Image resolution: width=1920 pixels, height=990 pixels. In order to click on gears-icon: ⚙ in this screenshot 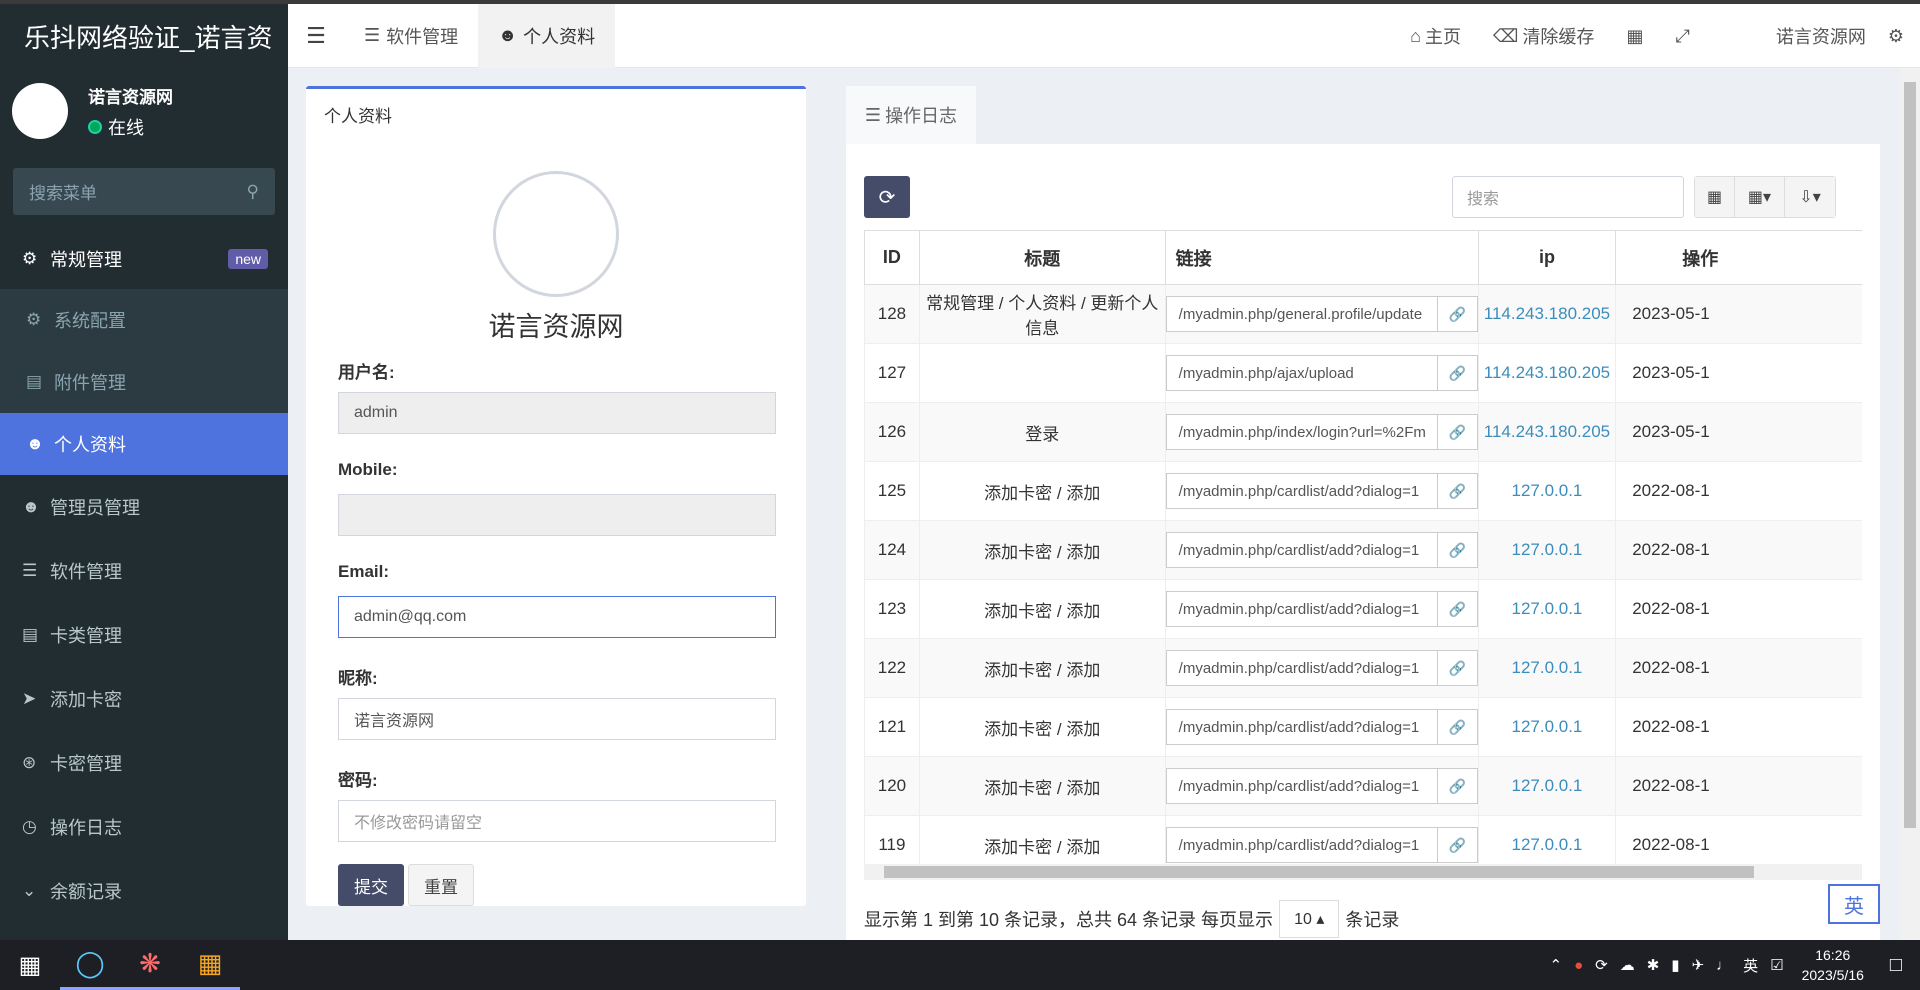, I will do `click(30, 258)`.